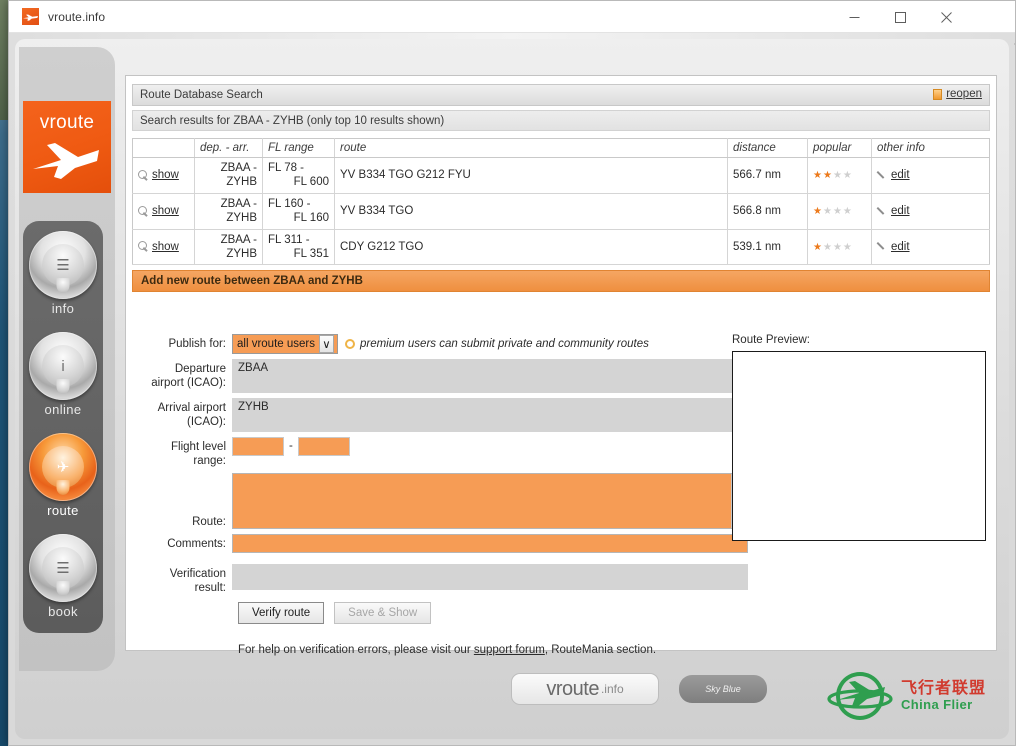 This screenshot has width=1016, height=746. Describe the element at coordinates (531, 211) in the screenshot. I see `route-cell: YV B334 TGO` at that location.